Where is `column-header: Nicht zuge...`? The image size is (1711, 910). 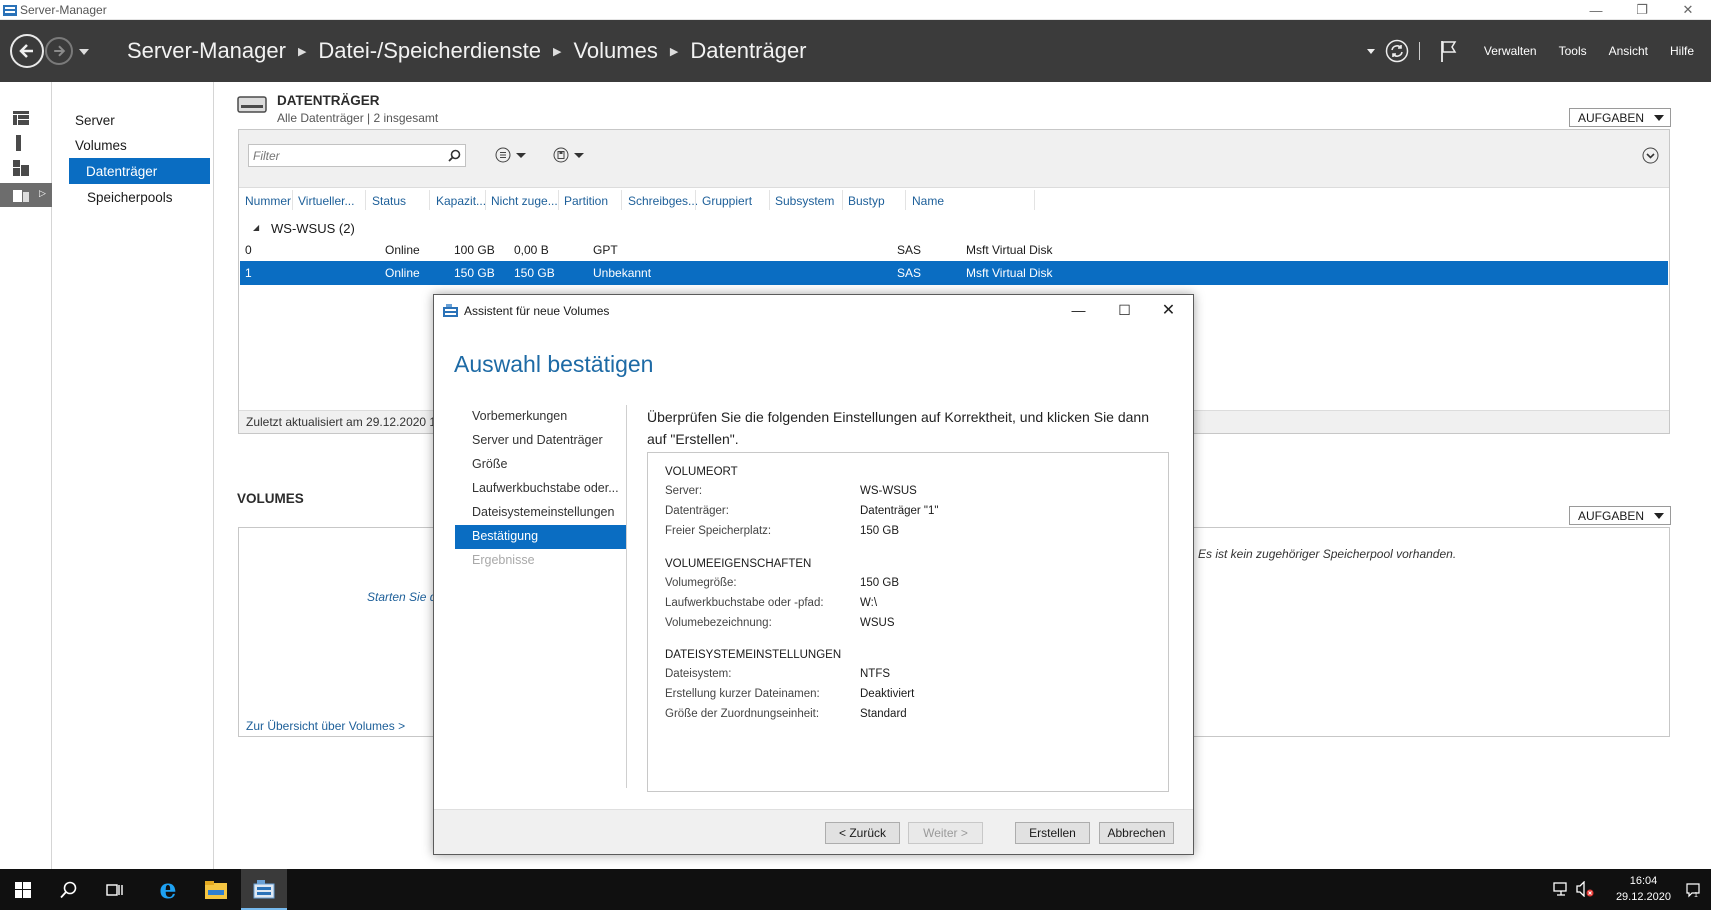 column-header: Nicht zuge... is located at coordinates (524, 201).